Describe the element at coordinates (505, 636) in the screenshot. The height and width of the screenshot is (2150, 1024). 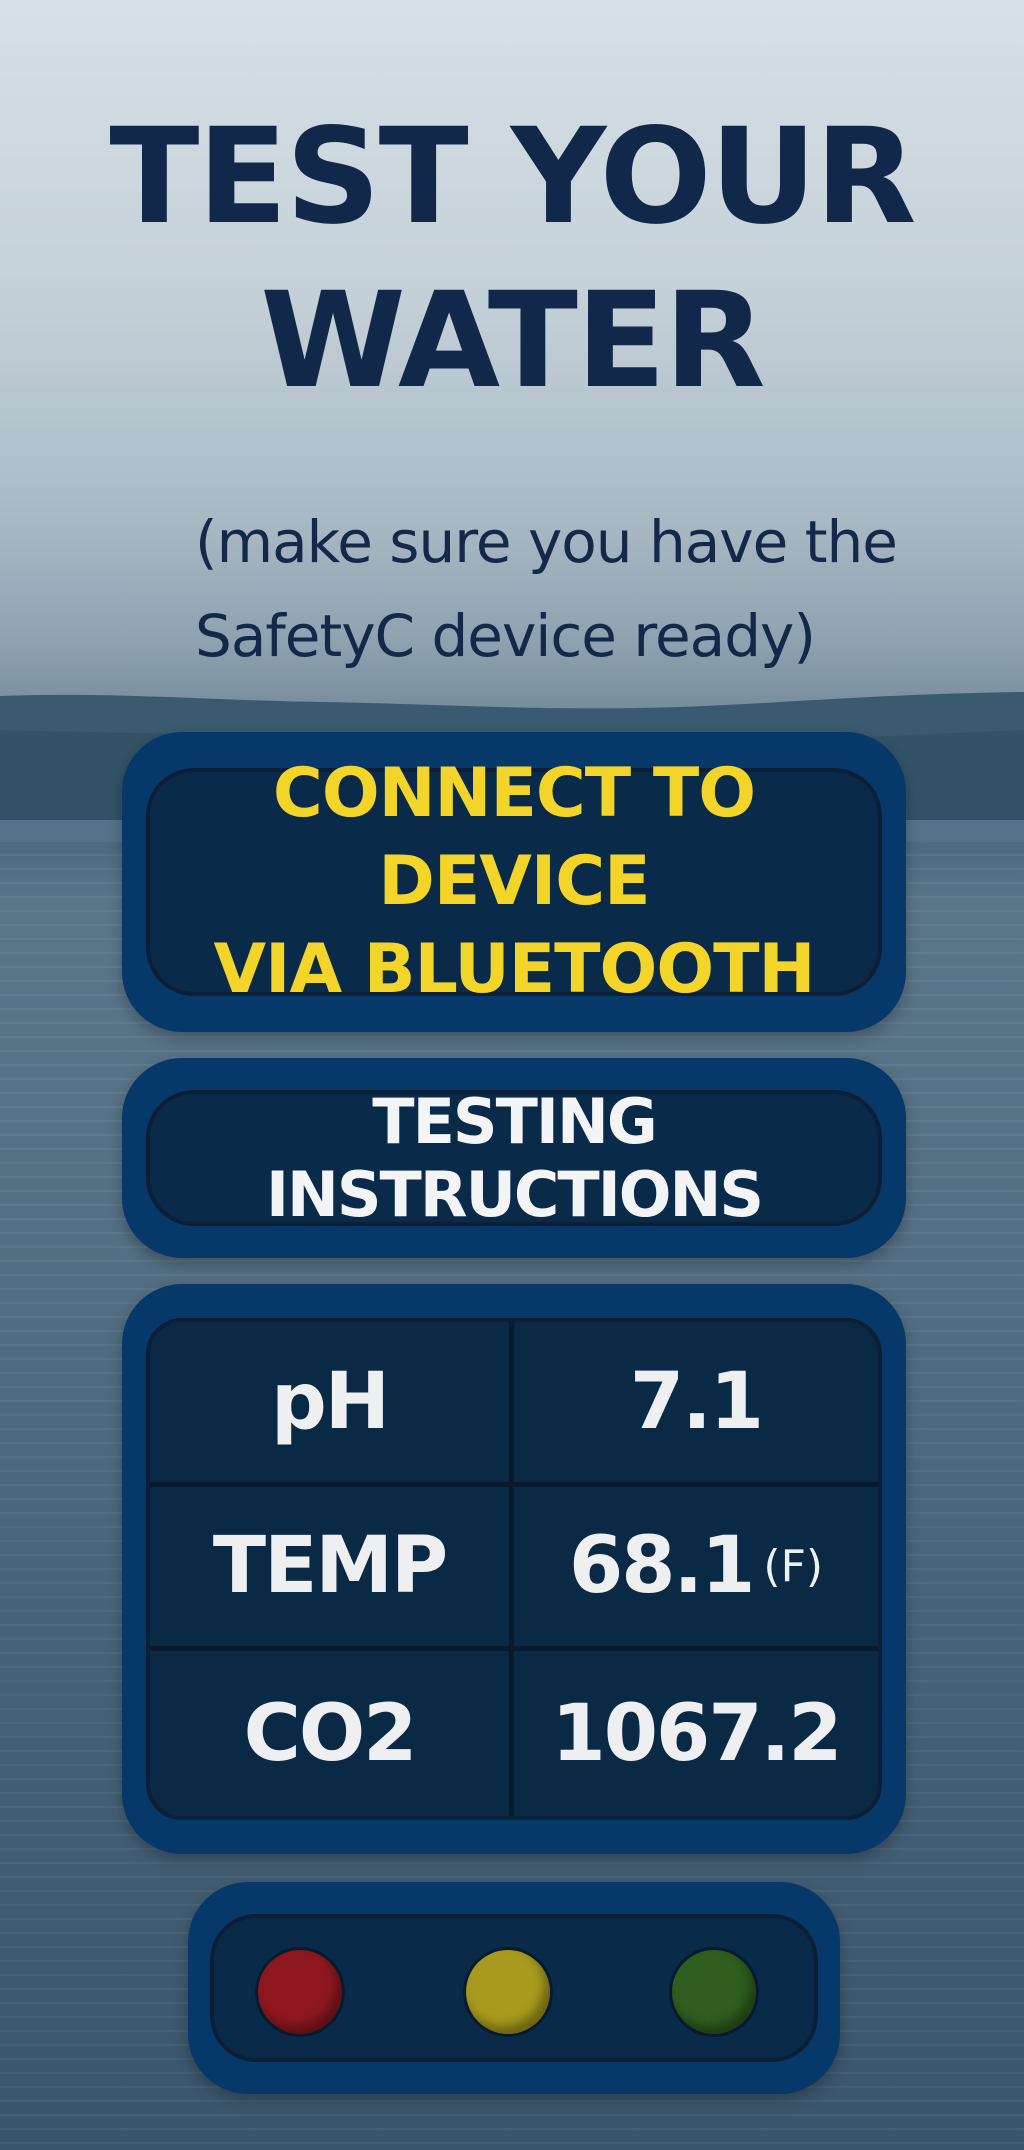
I see `page-subtitle-line-2: SafetyC device ready)` at that location.